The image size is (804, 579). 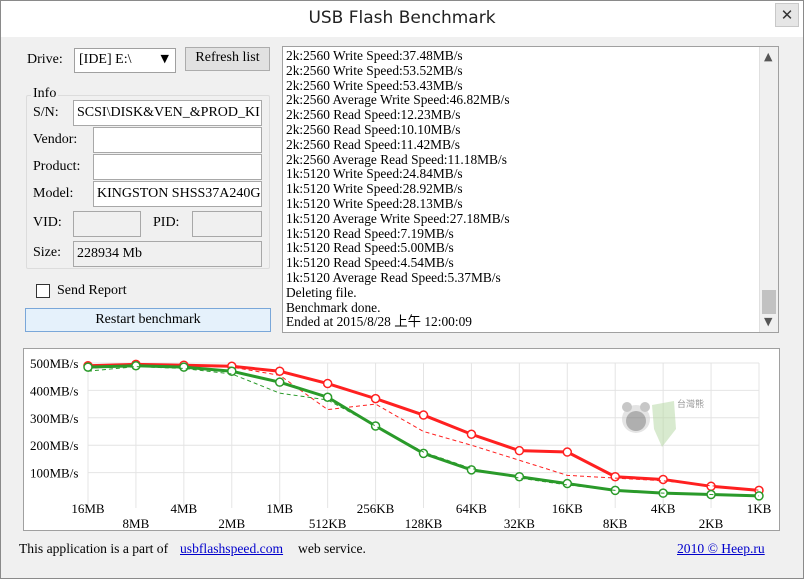 I want to click on sn-field: SCSI\DISK&VEN_&PROD_KI, so click(x=167, y=113).